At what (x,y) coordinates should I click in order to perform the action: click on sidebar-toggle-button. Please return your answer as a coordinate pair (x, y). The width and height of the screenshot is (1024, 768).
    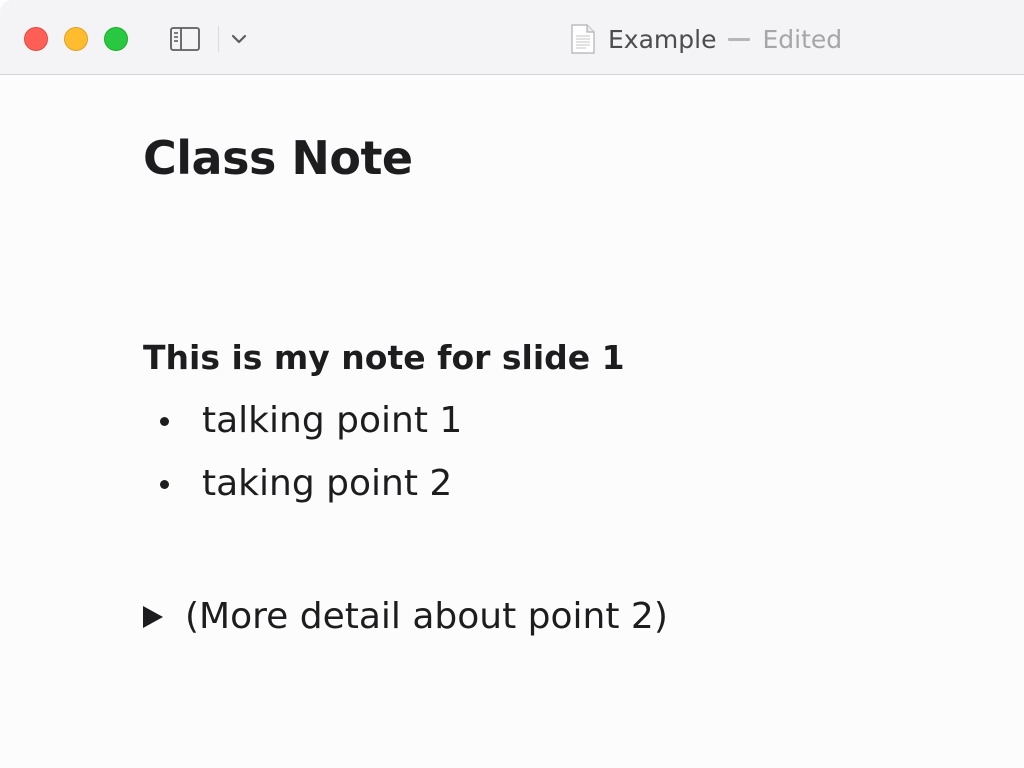
    Looking at the image, I should click on (185, 39).